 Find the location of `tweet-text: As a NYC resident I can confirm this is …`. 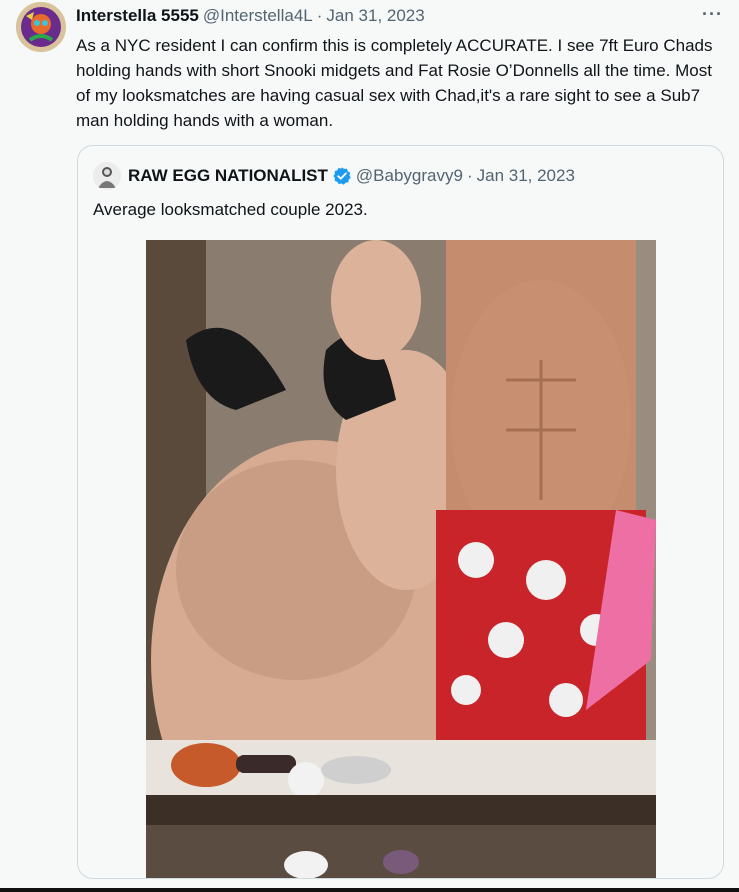

tweet-text: As a NYC resident I can confirm this is … is located at coordinates (394, 83).